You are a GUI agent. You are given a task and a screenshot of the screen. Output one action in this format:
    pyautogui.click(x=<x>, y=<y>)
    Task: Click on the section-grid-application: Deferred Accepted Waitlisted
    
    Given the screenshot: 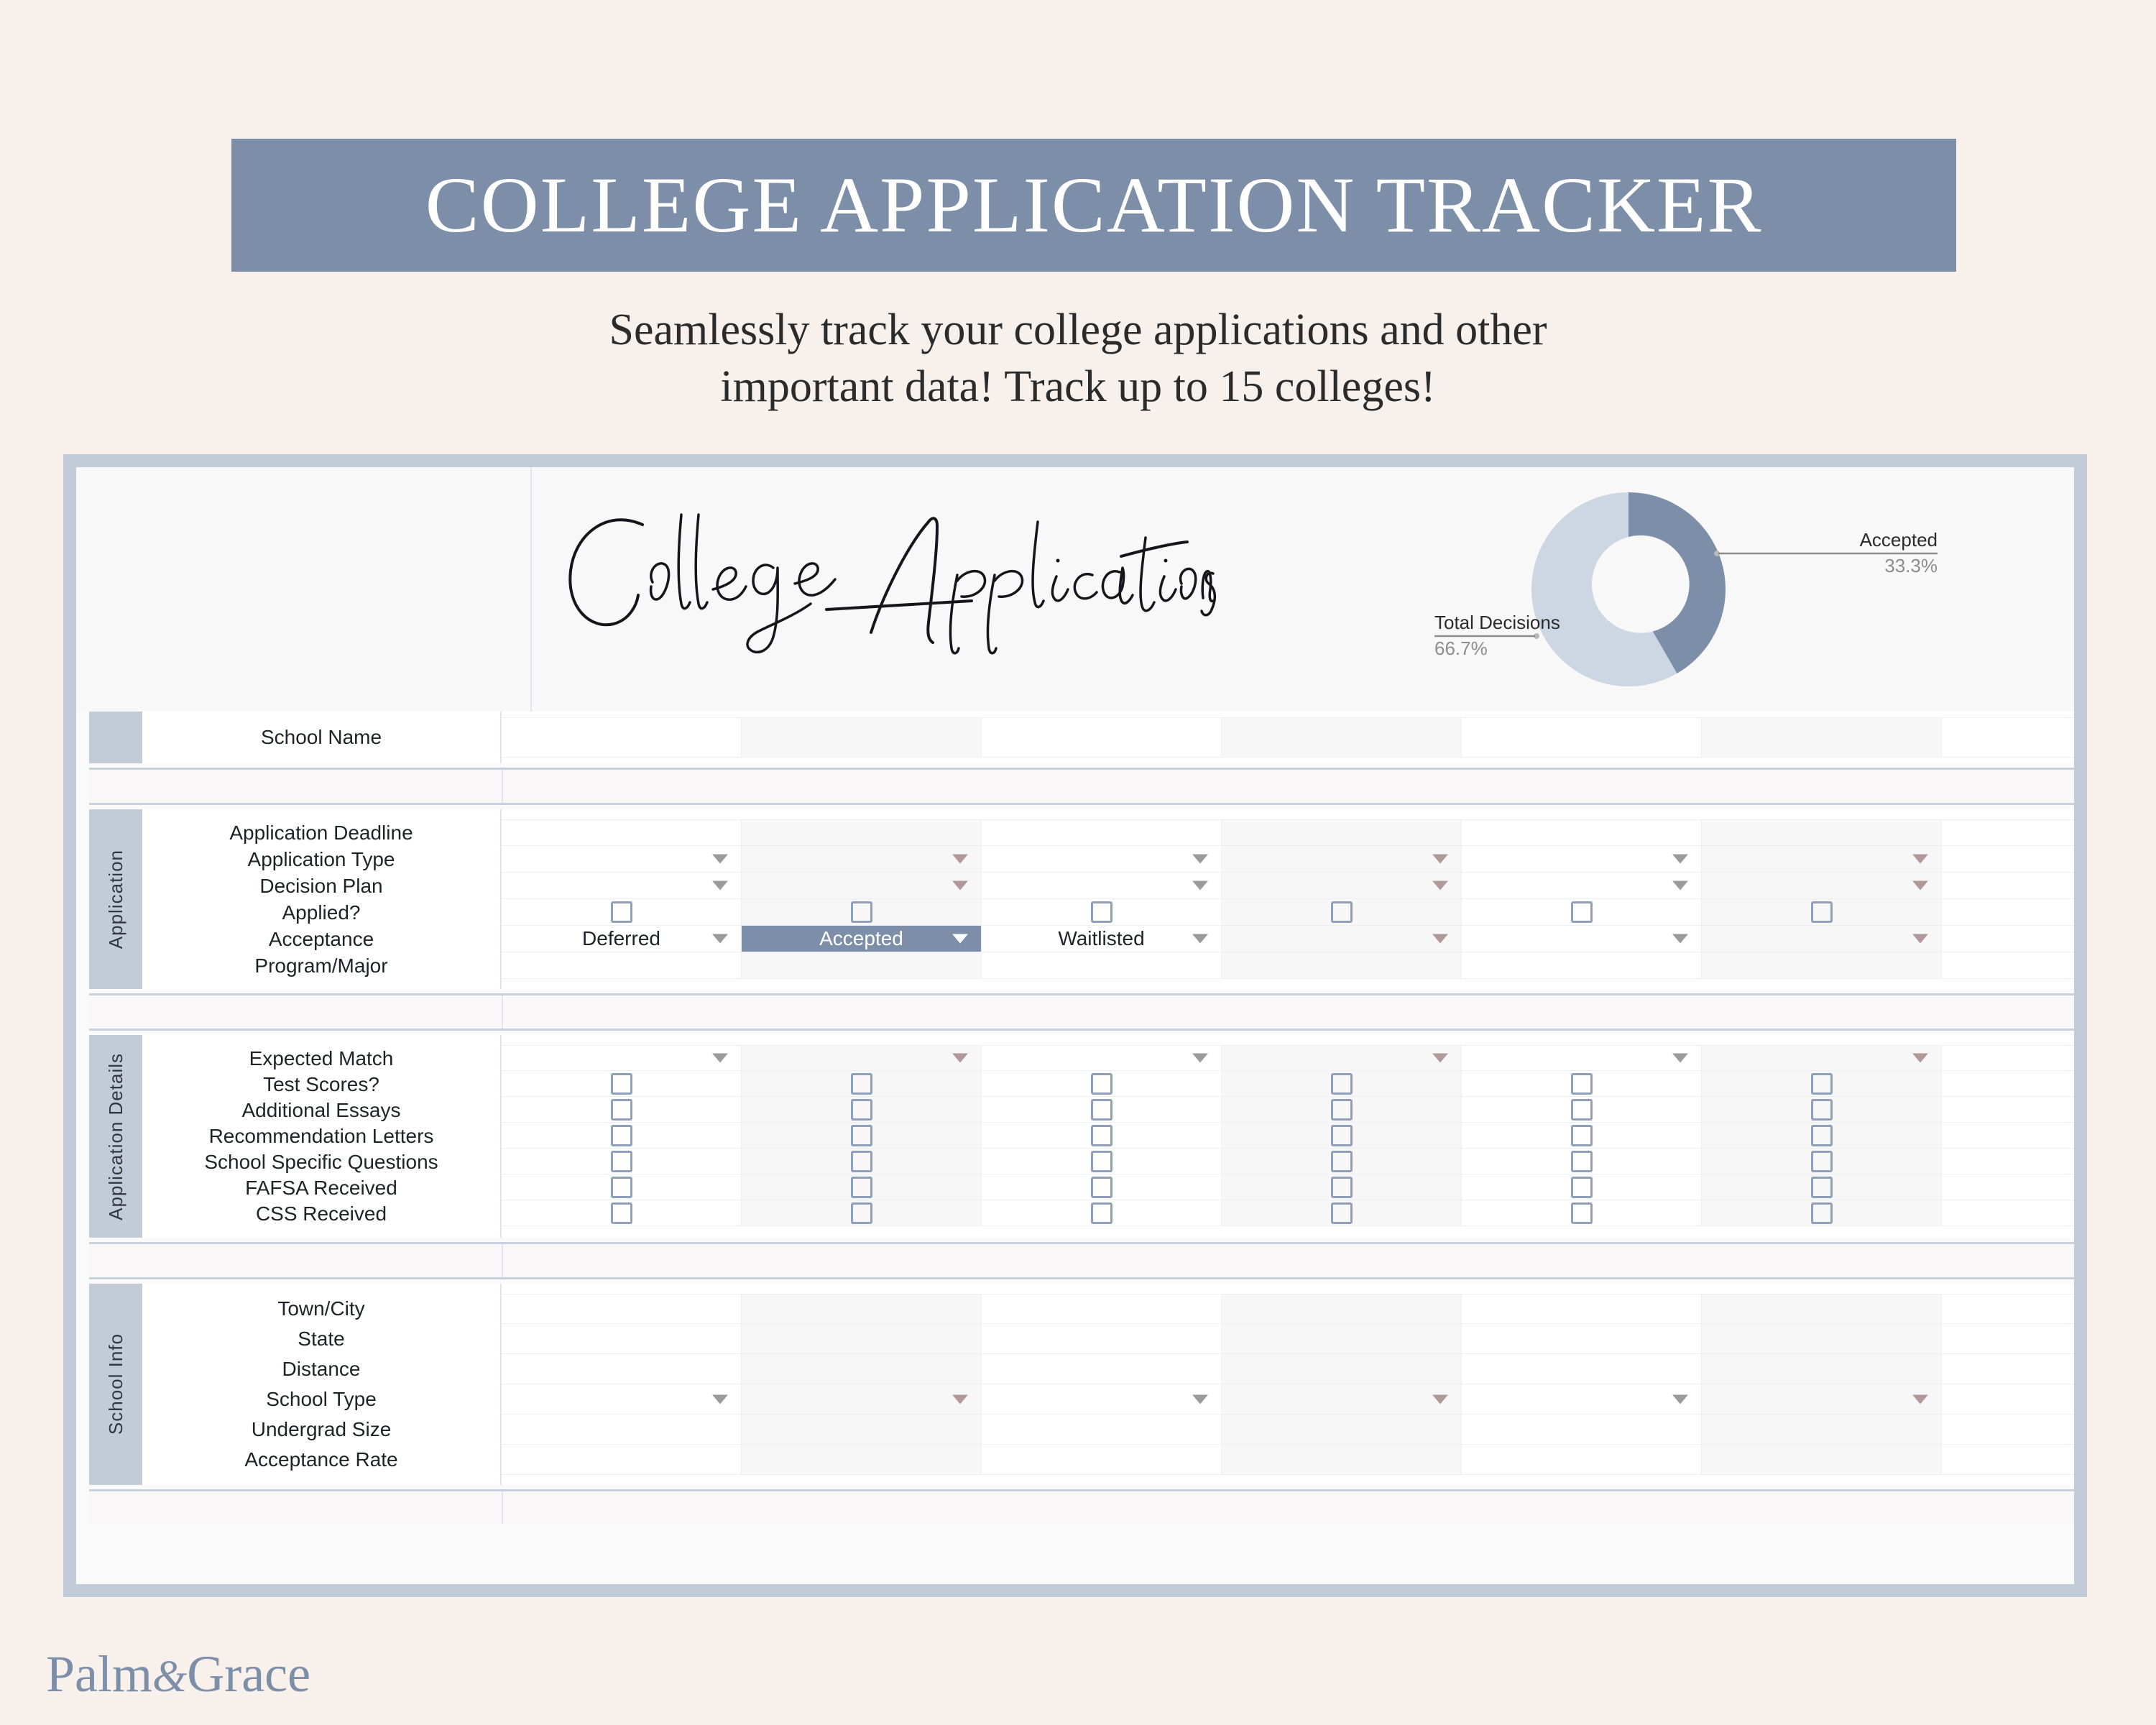 What is the action you would take?
    pyautogui.click(x=1288, y=899)
    